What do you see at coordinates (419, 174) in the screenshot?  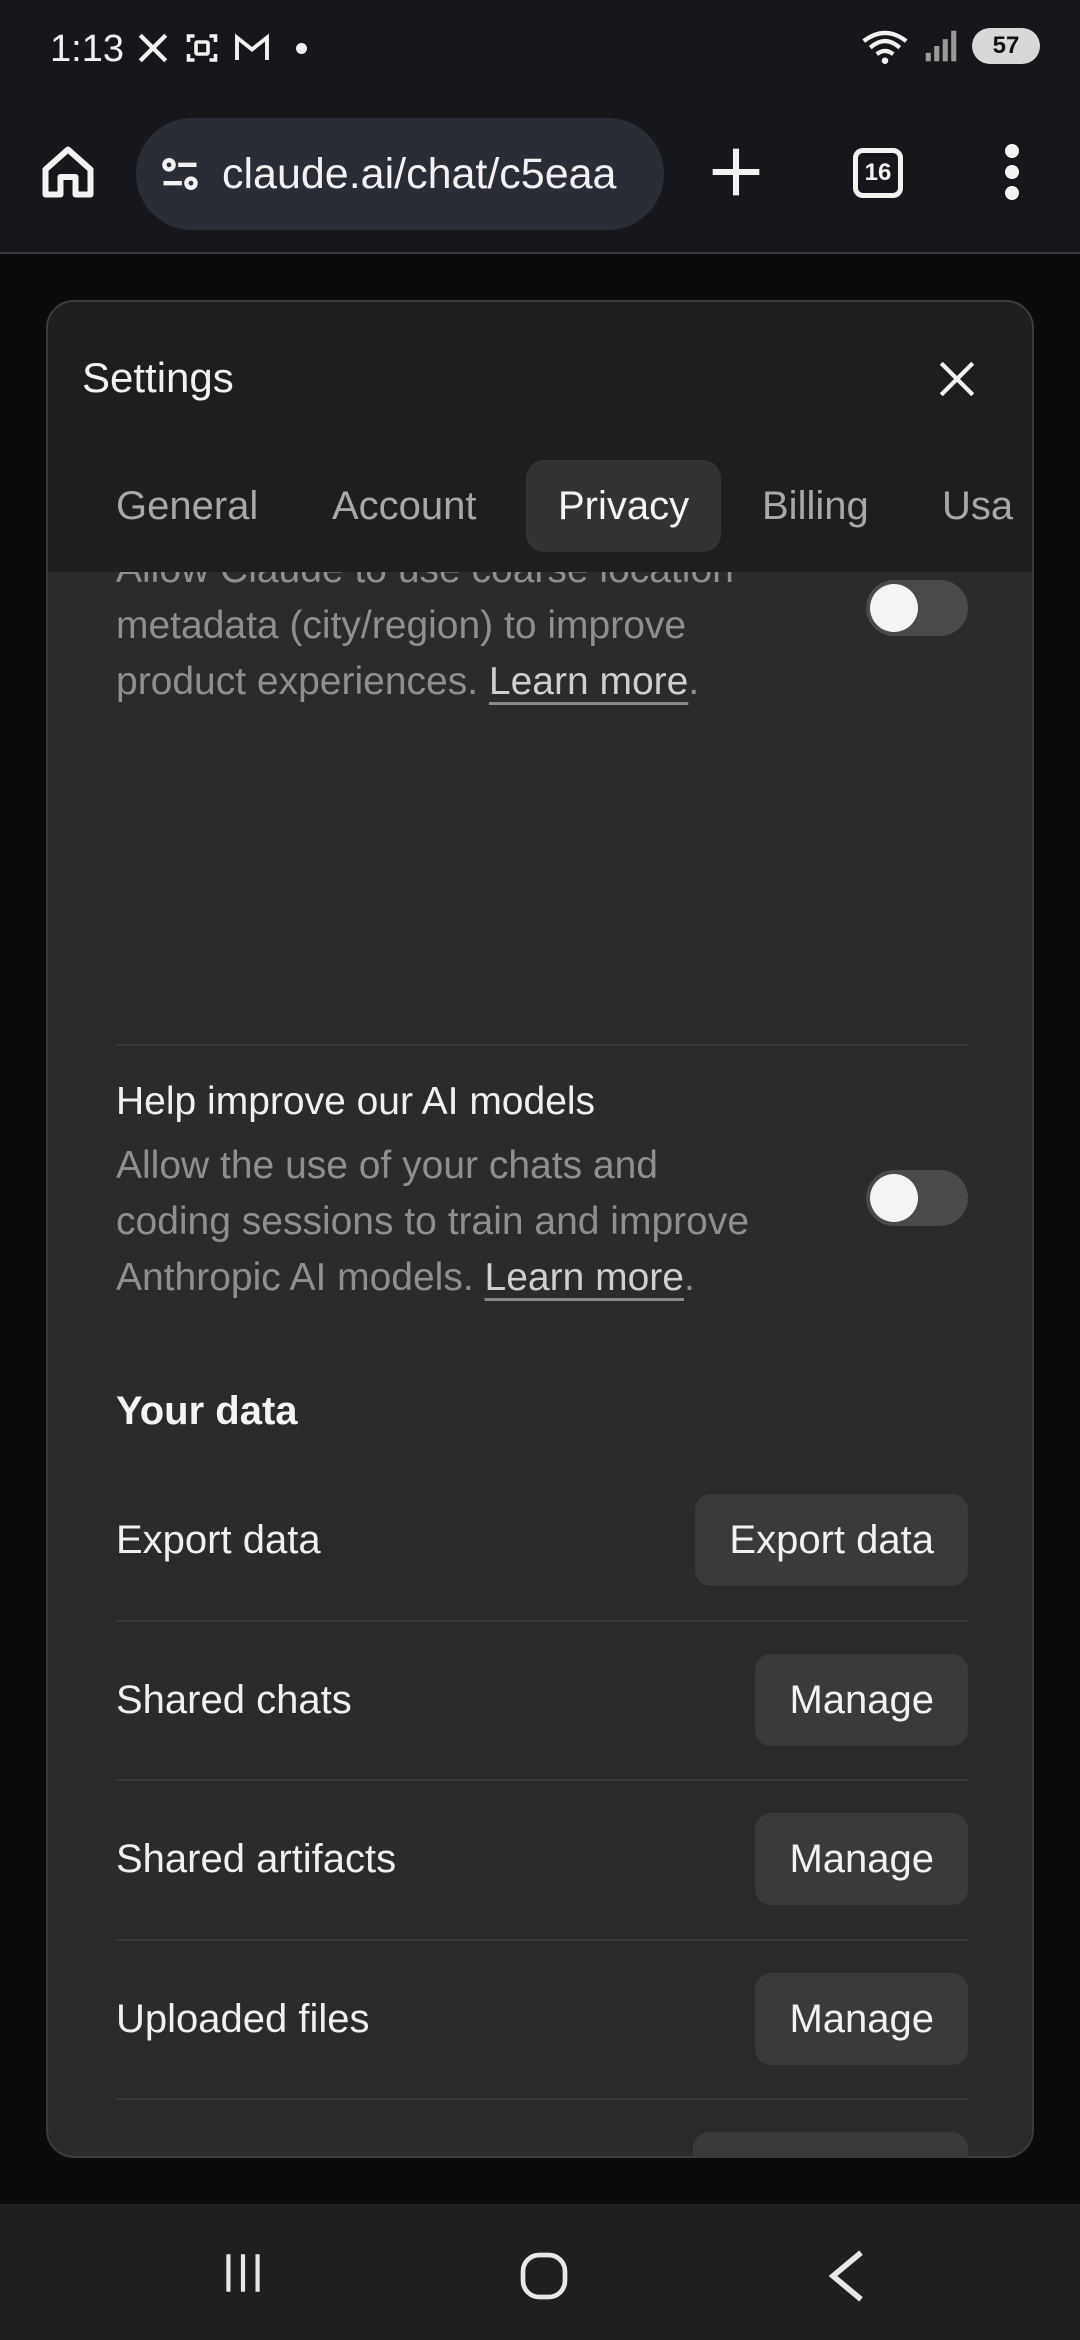 I see `url-text: claude.ai/chat/c5eaa` at bounding box center [419, 174].